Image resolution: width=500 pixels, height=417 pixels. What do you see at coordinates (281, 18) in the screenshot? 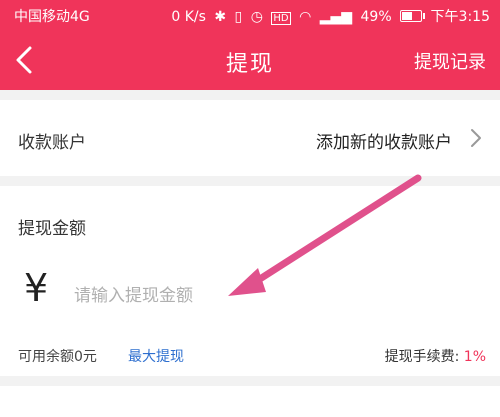
I see `hd-icon: HD` at bounding box center [281, 18].